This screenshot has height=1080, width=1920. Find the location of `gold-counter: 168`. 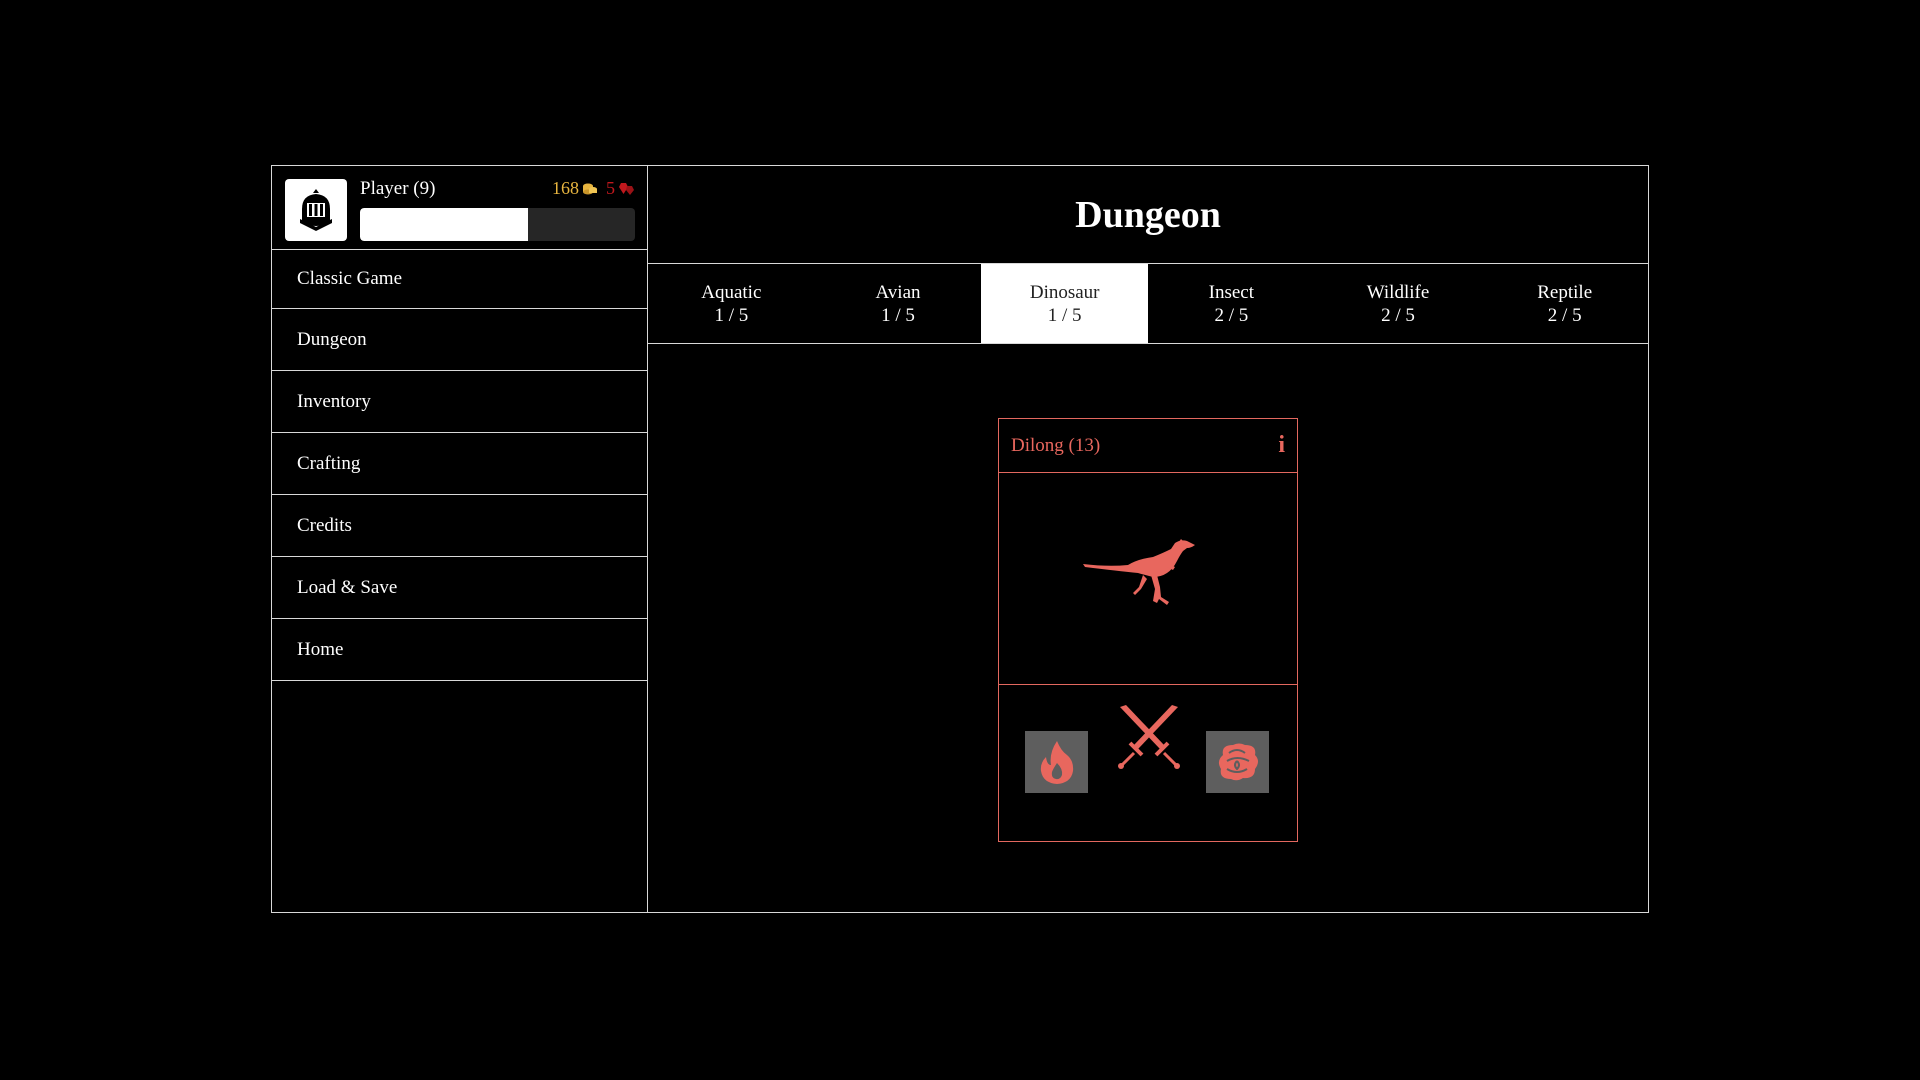

gold-counter: 168 is located at coordinates (575, 188).